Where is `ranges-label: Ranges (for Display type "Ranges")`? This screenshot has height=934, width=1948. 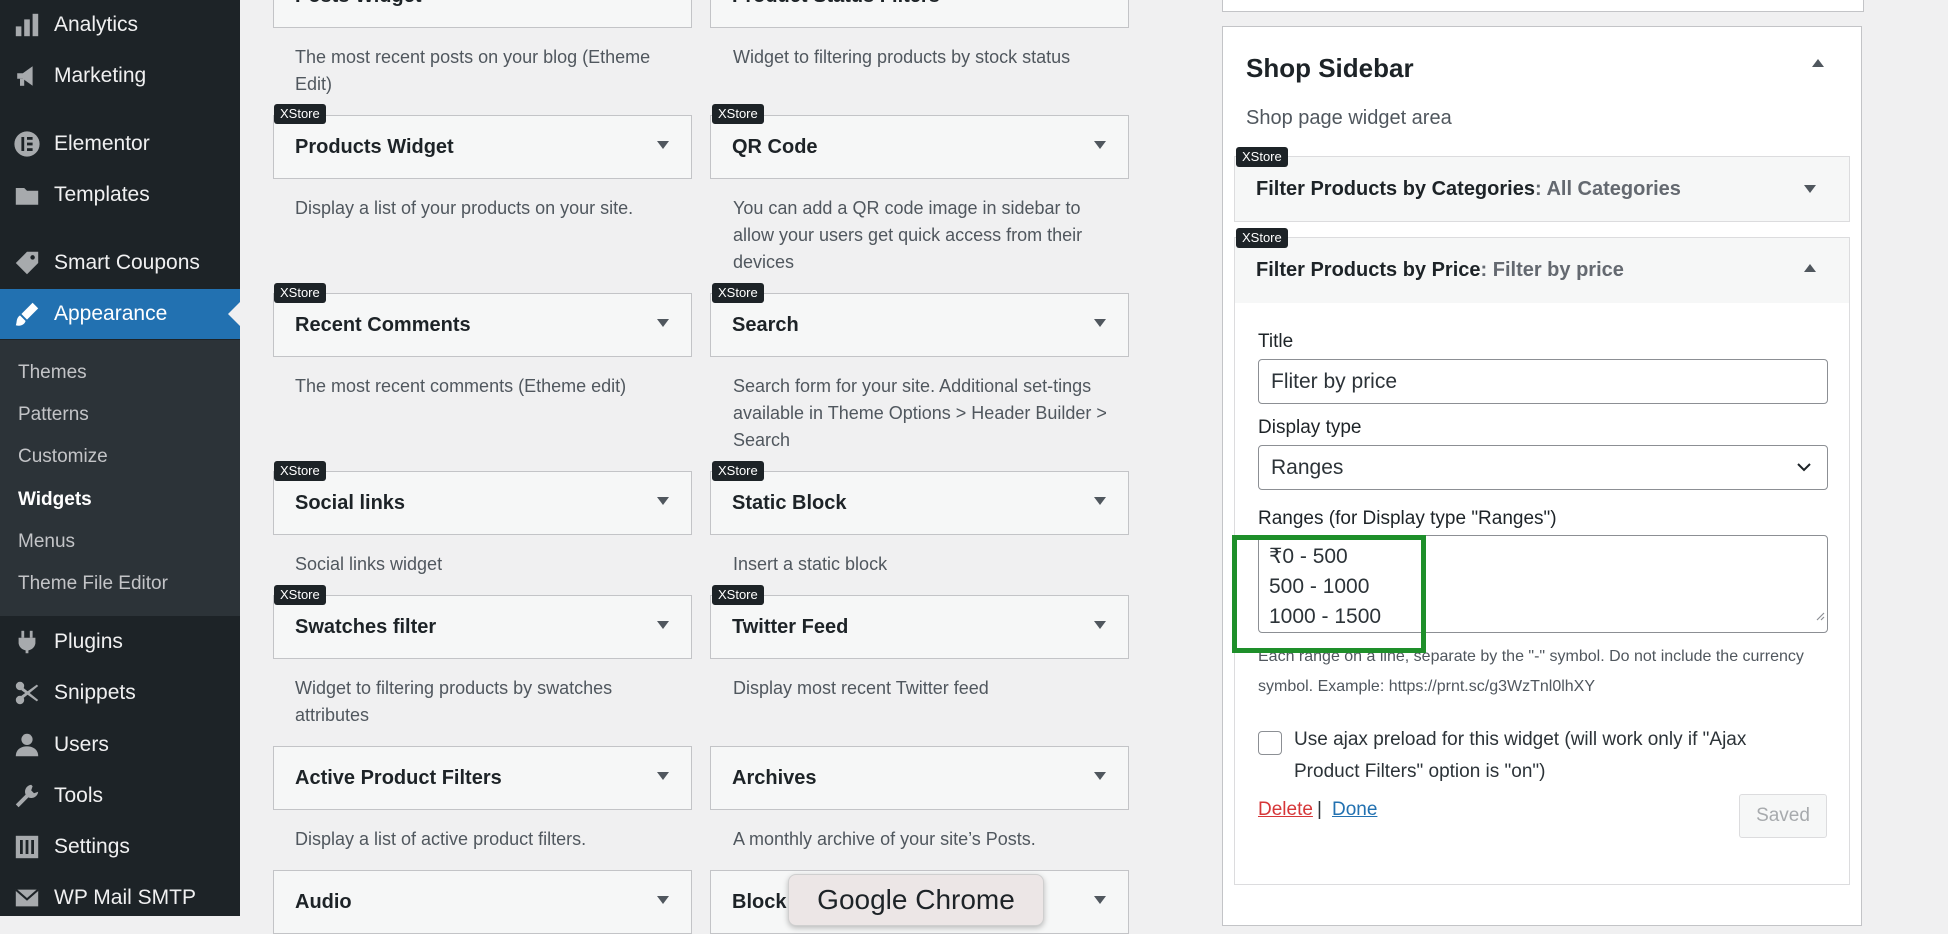
ranges-label: Ranges (for Display type "Ranges") is located at coordinates (1407, 518).